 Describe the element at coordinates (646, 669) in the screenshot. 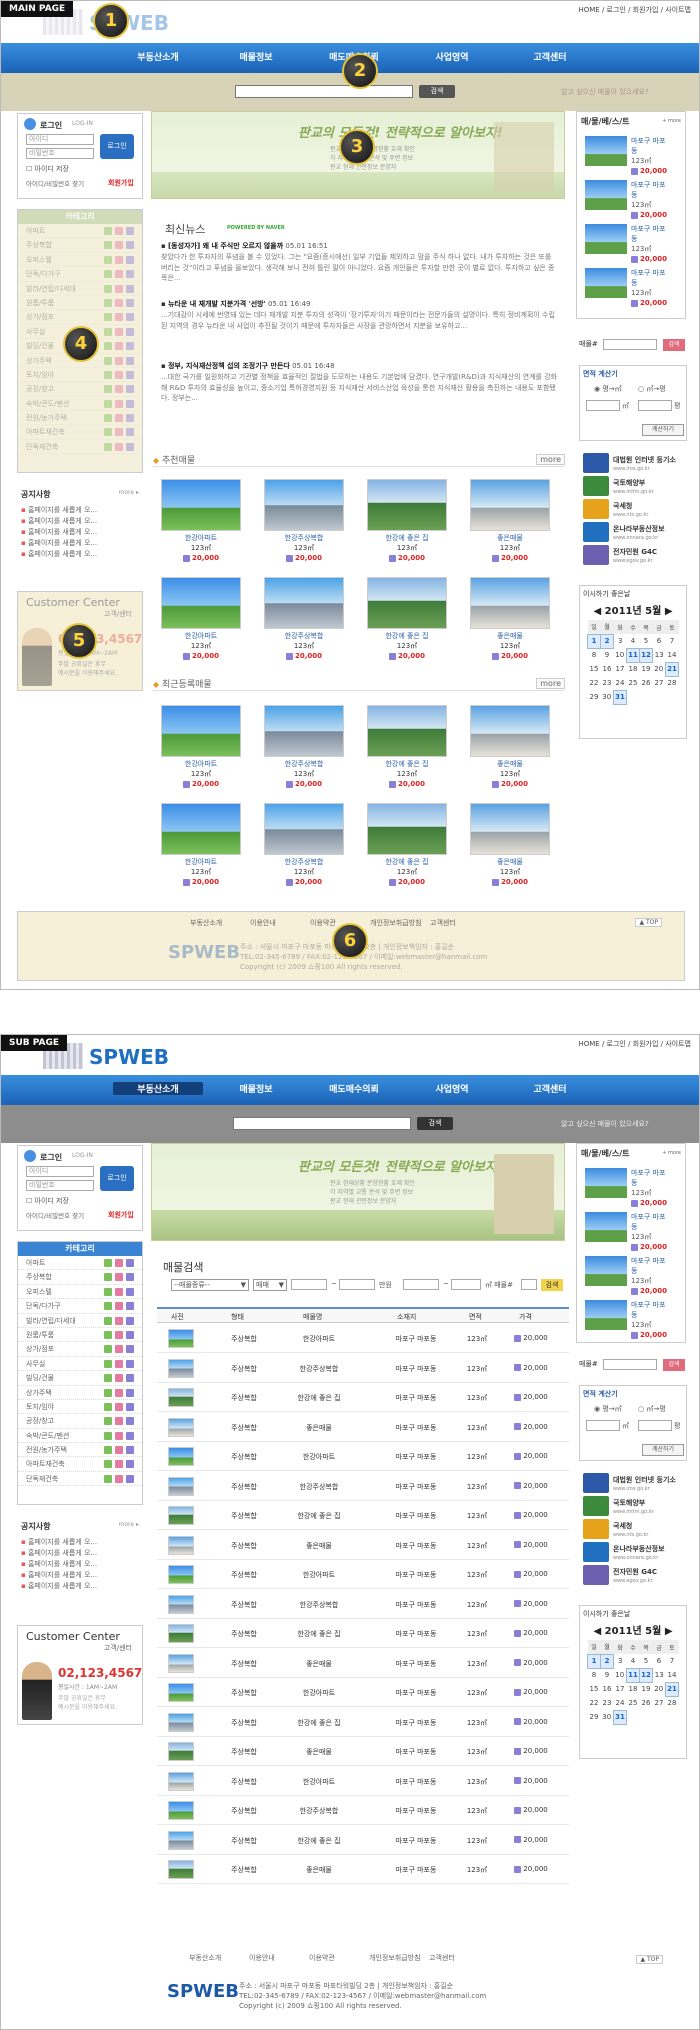

I see `calendar-day: 19` at that location.